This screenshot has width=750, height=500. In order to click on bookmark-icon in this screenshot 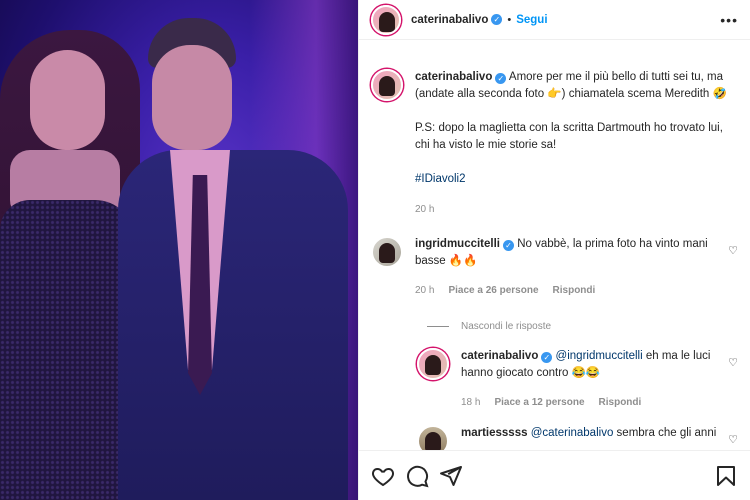, I will do `click(726, 476)`.